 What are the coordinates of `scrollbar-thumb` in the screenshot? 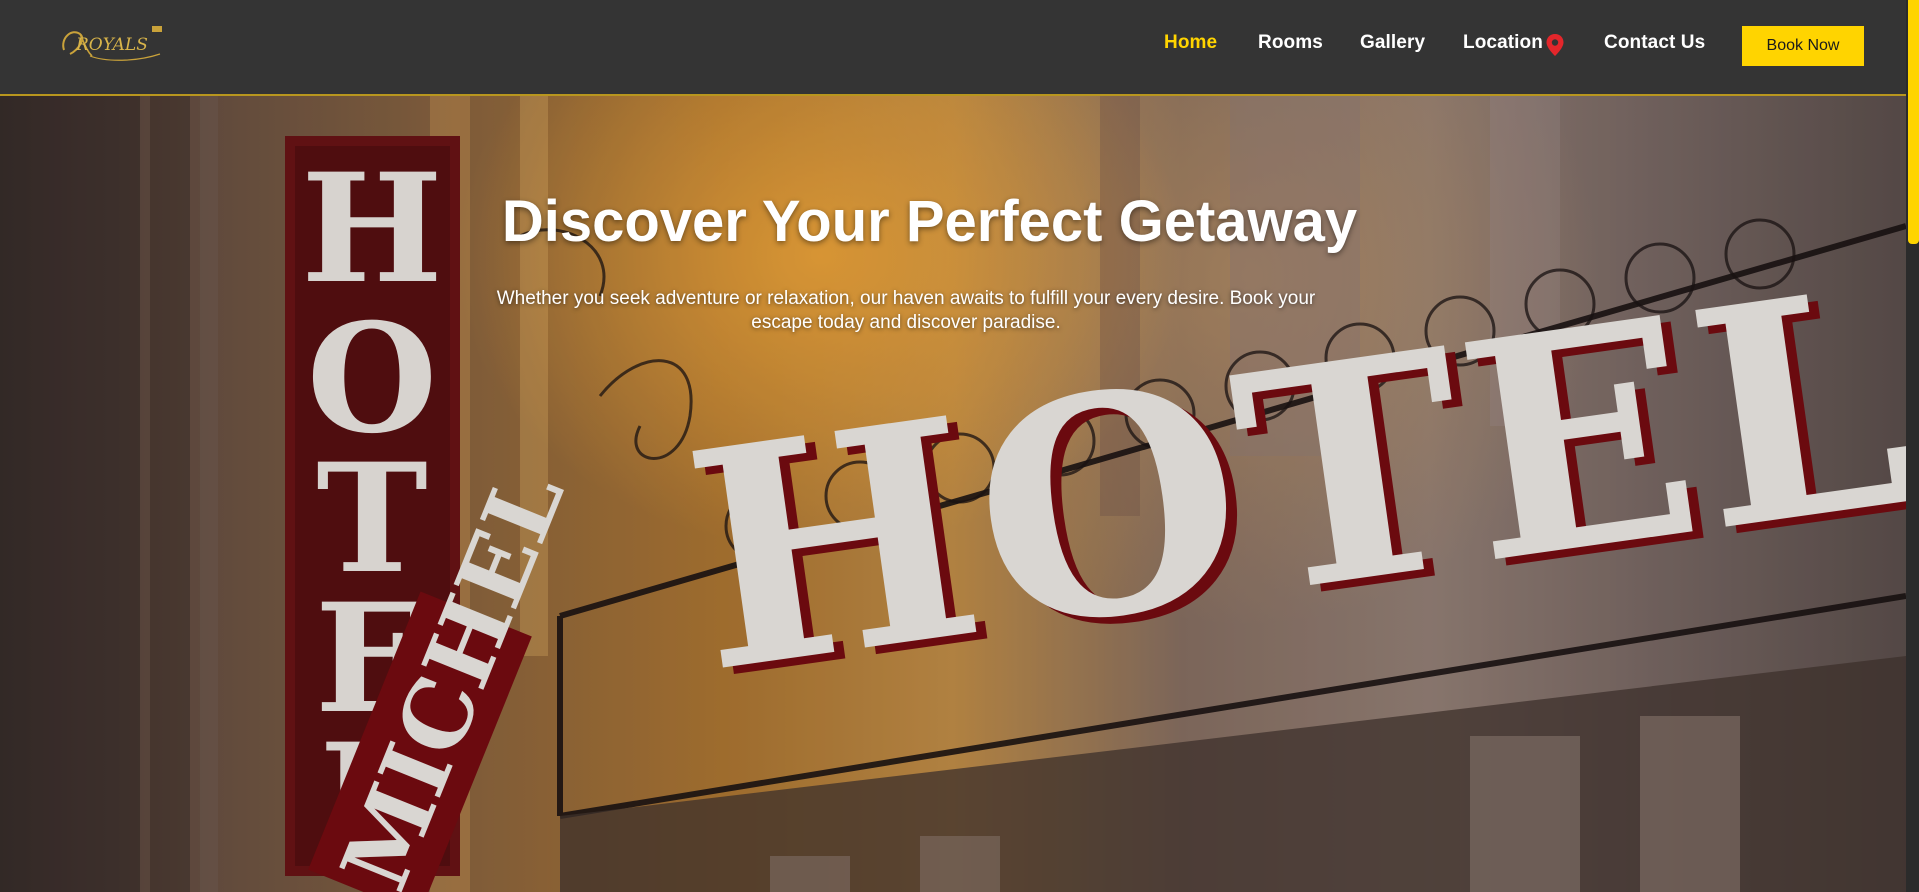 It's located at (1913, 122).